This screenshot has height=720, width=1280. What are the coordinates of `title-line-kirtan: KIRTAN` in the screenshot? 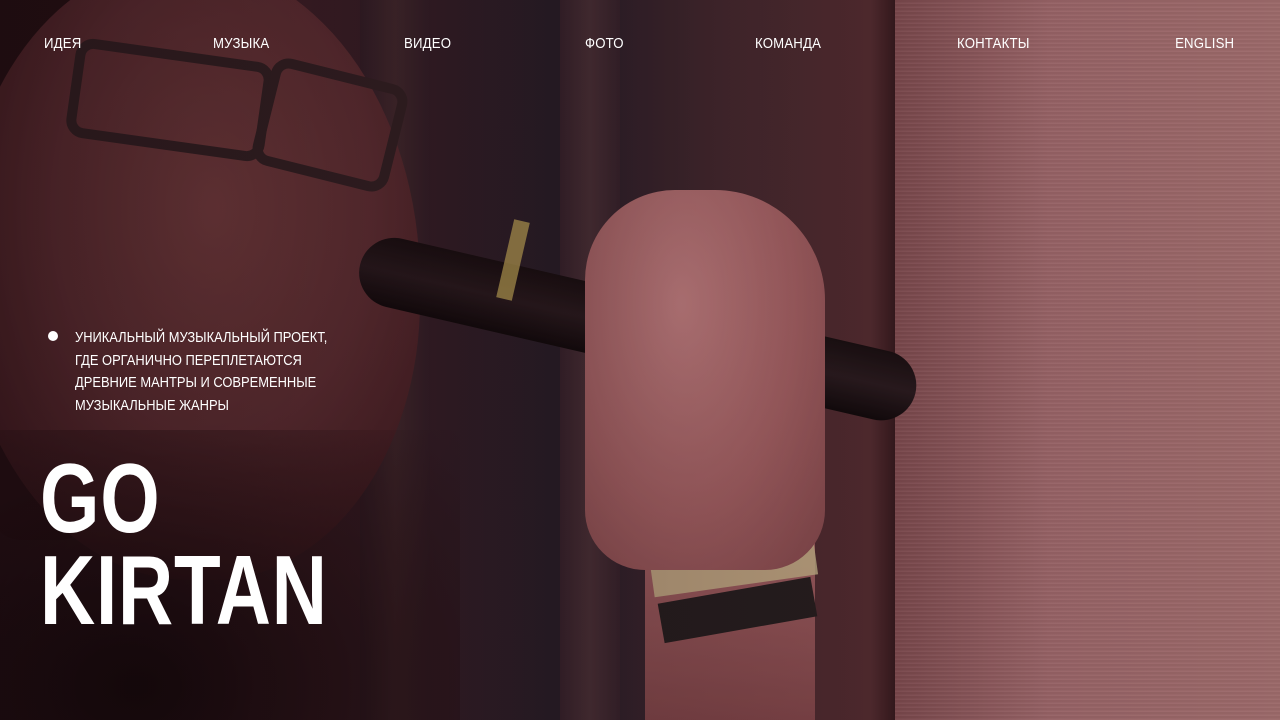 It's located at (184, 590).